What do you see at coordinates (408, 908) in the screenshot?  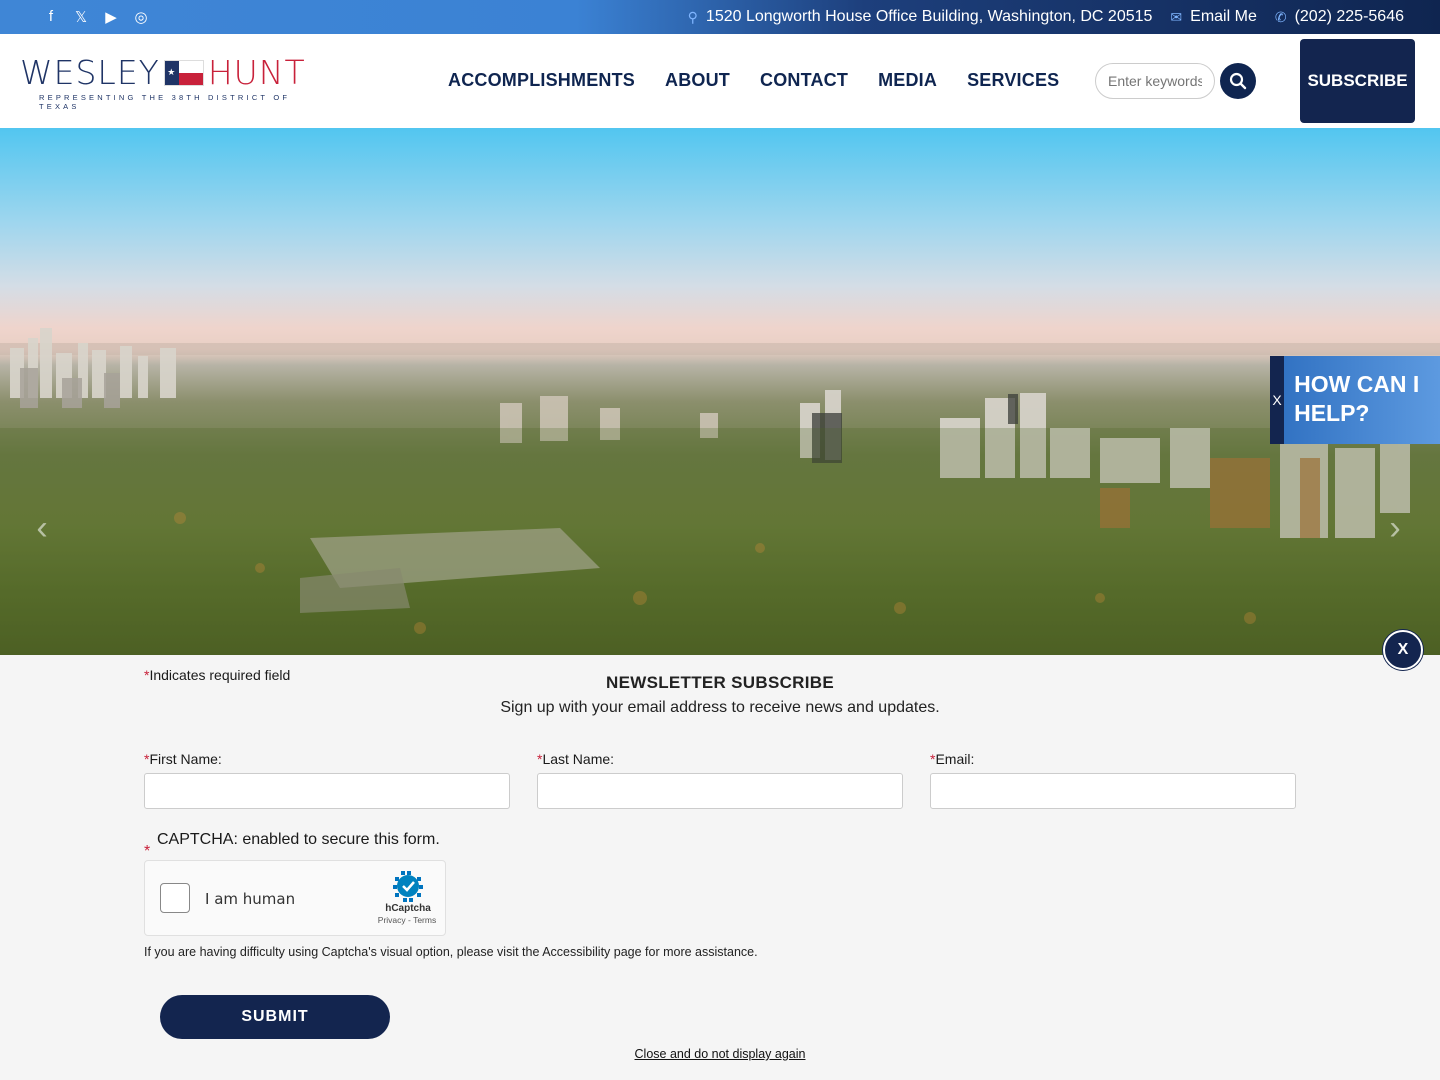 I see `hcaptcha-name: hCaptcha` at bounding box center [408, 908].